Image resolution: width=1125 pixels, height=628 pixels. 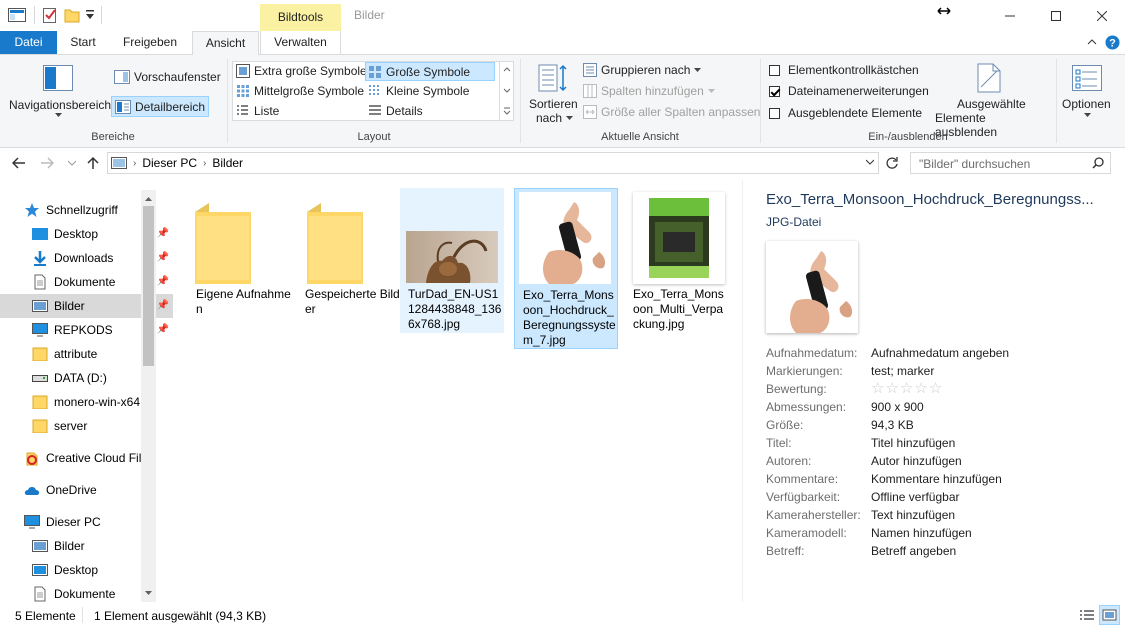 I want to click on back-button, so click(x=19, y=163).